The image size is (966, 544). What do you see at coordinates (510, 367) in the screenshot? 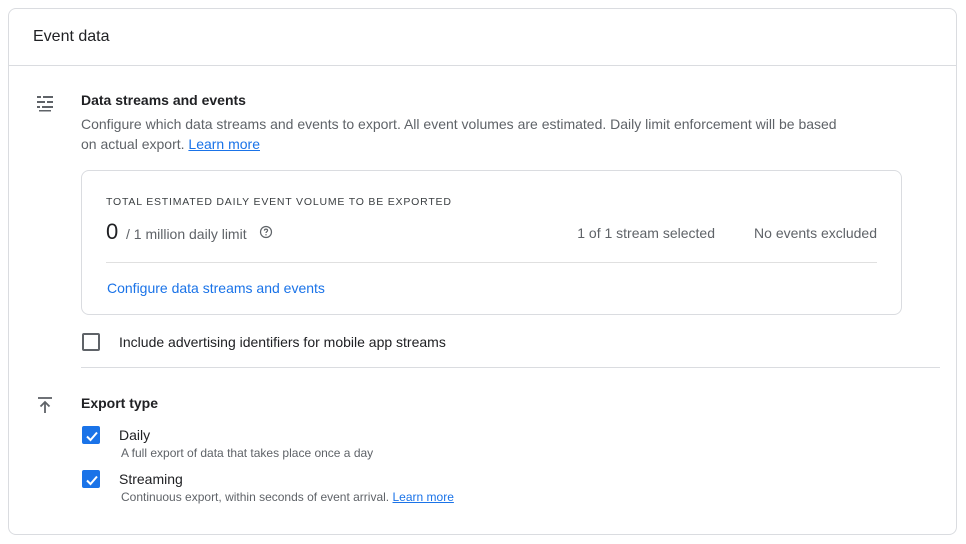
I see `section-divider` at bounding box center [510, 367].